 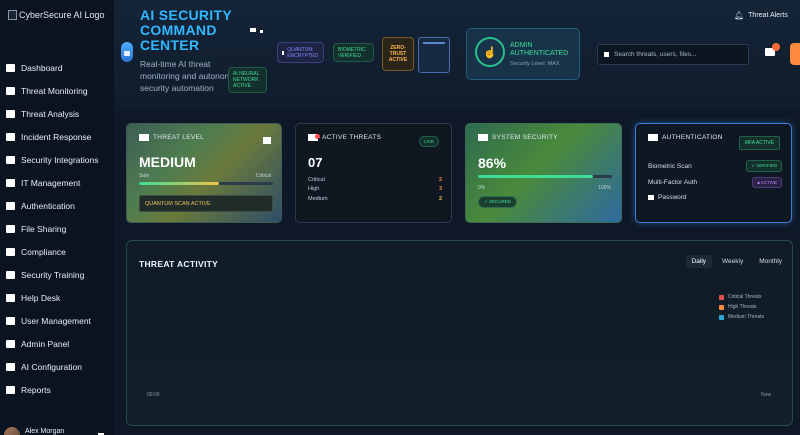 What do you see at coordinates (653, 137) in the screenshot?
I see `key-icon` at bounding box center [653, 137].